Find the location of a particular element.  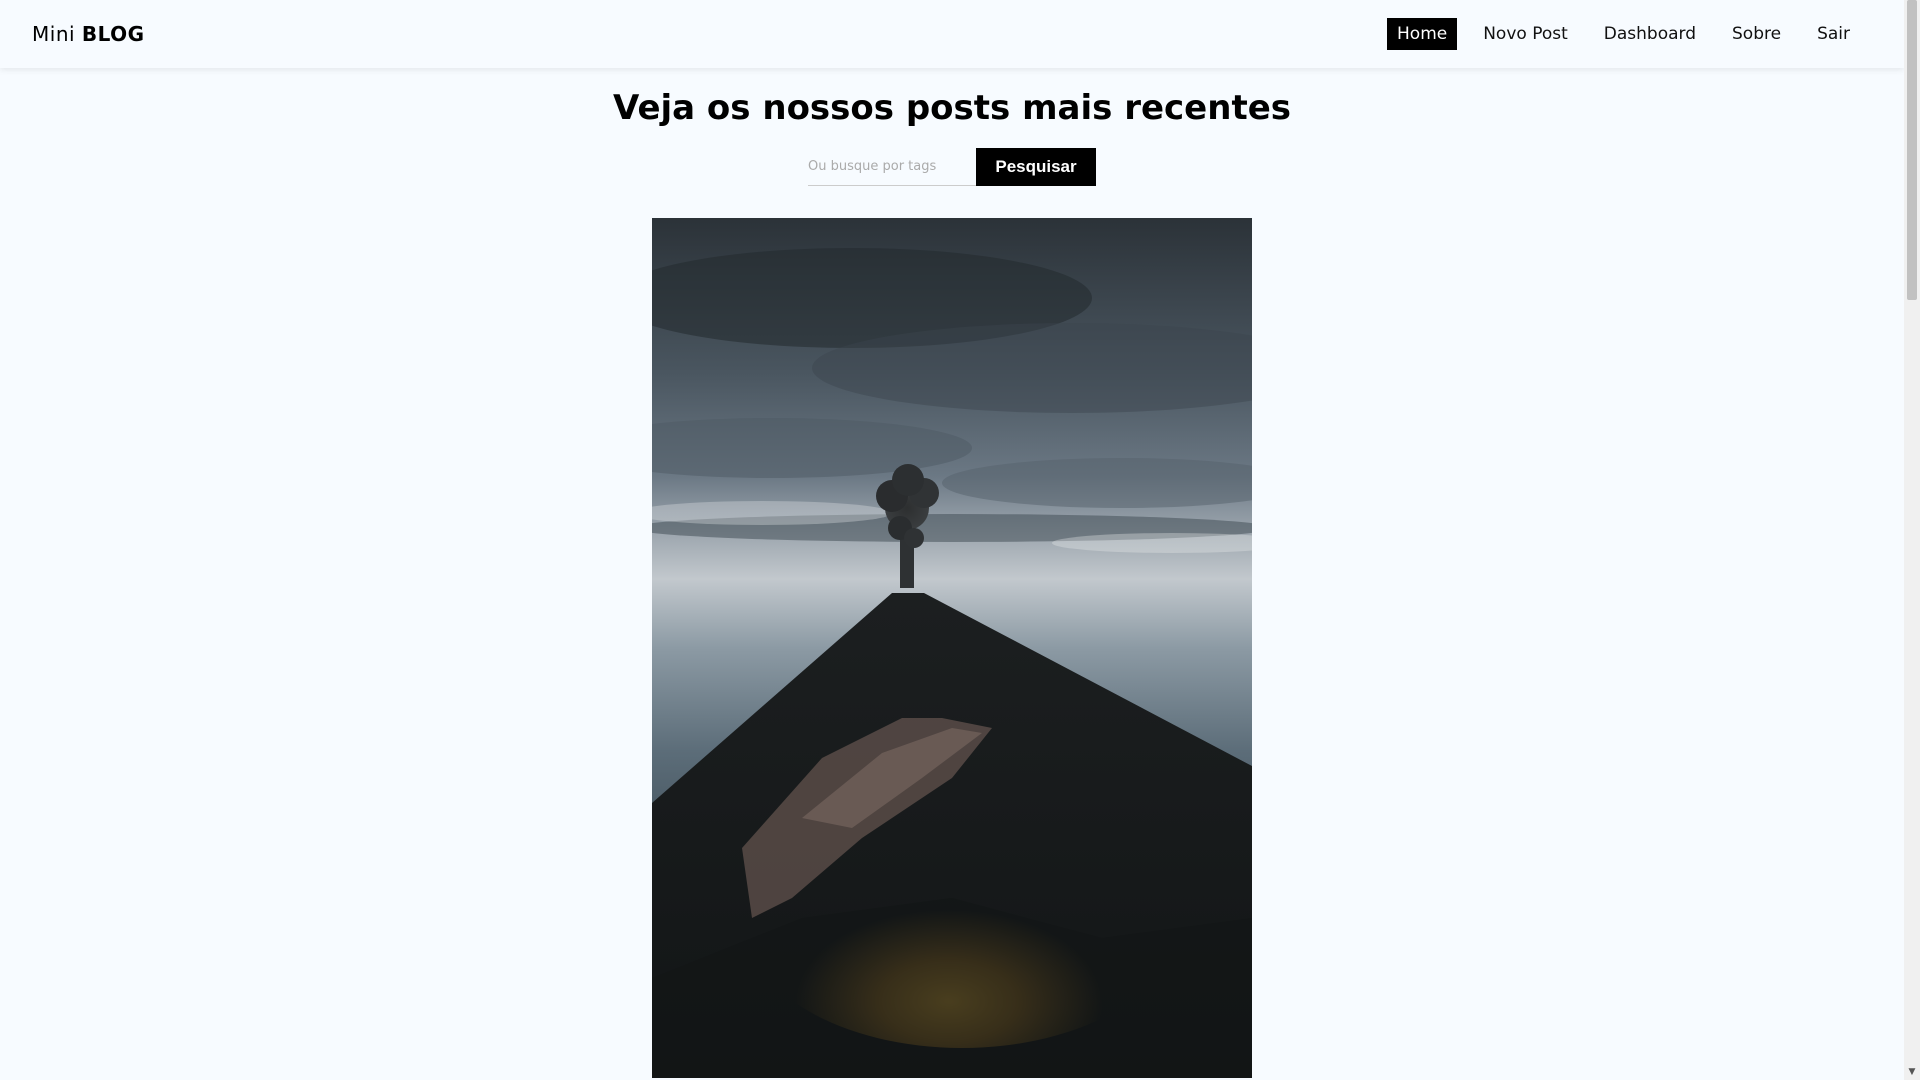

scroll-thumb is located at coordinates (1912, 150).